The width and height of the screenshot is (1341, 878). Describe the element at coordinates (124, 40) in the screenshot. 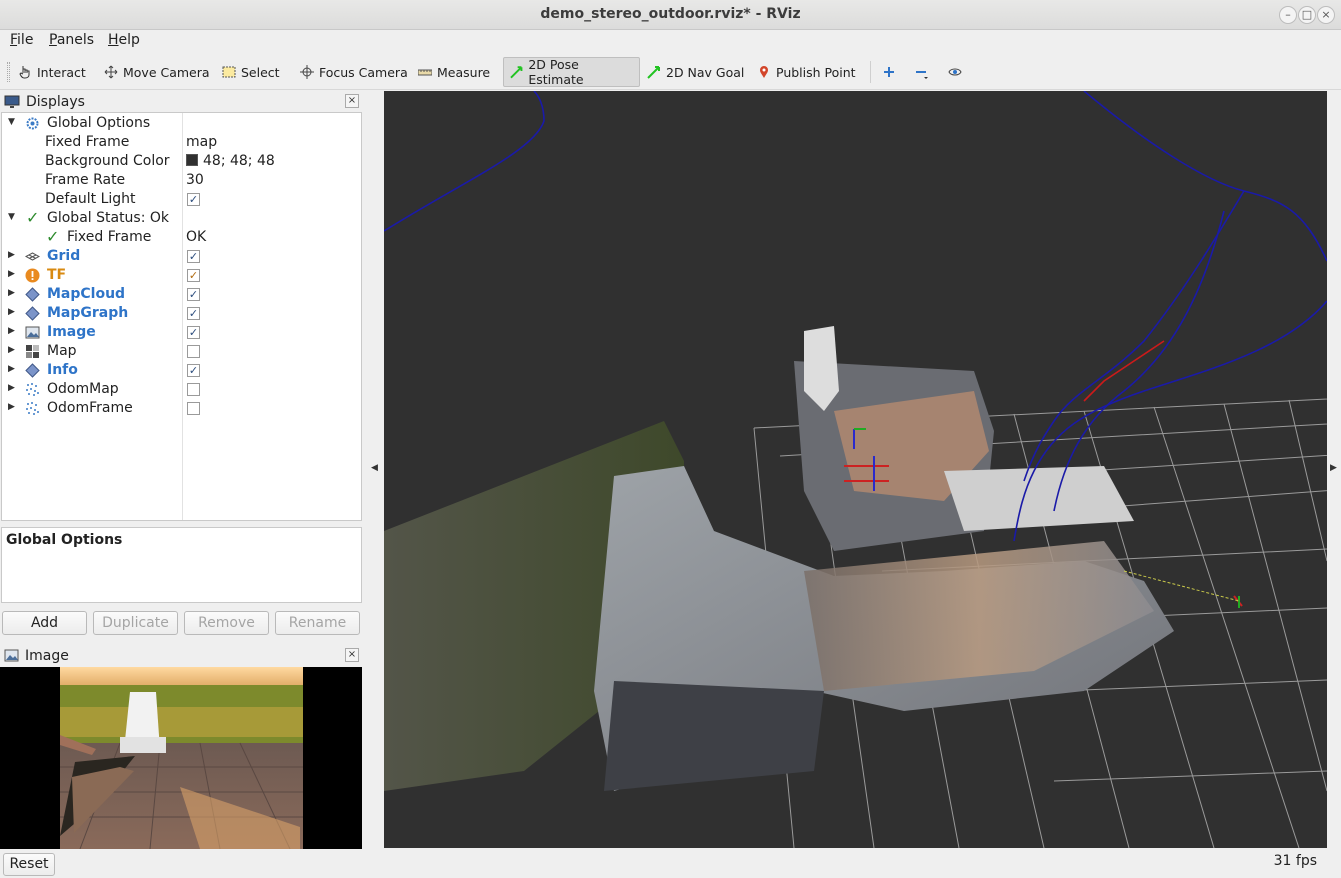

I see `menu-help: Help` at that location.